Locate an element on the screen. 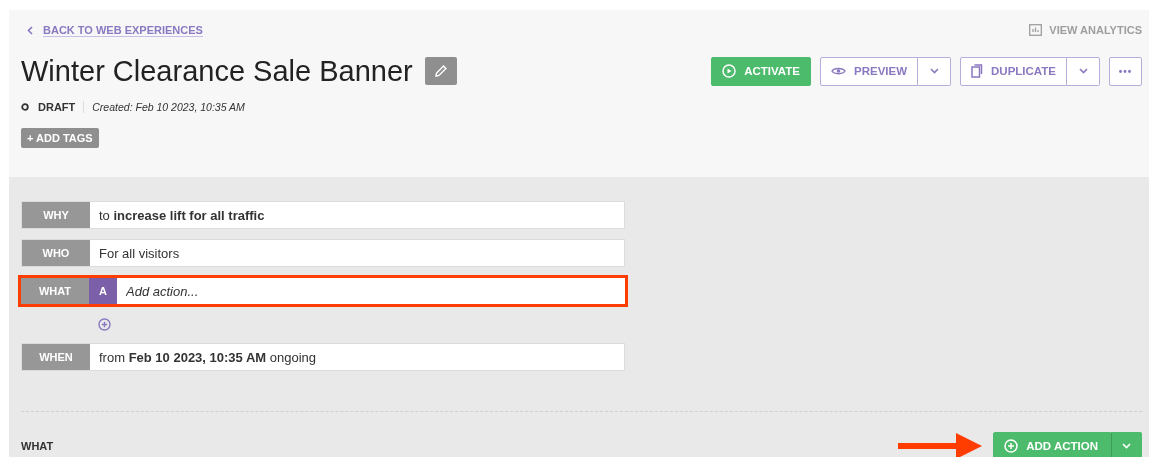 Image resolution: width=1149 pixels, height=457 pixels. play-icon is located at coordinates (729, 71).